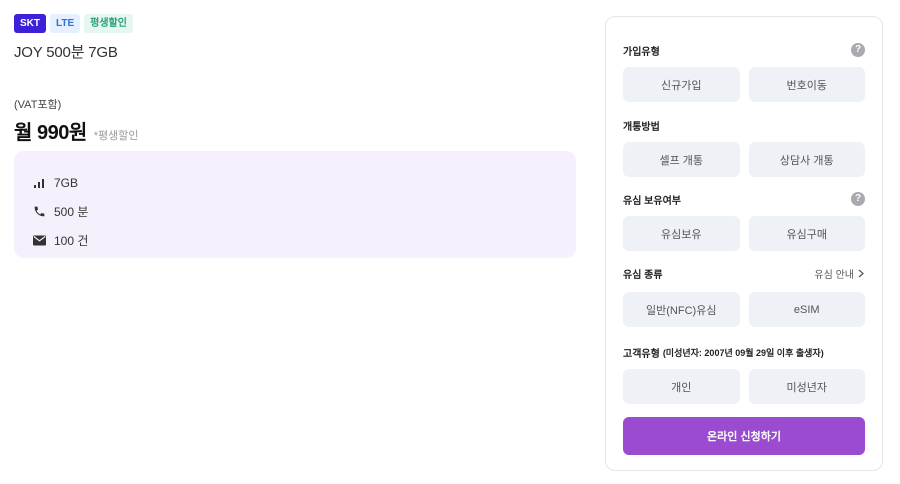 This screenshot has height=484, width=900. What do you see at coordinates (861, 273) in the screenshot?
I see `chevron-right-icon` at bounding box center [861, 273].